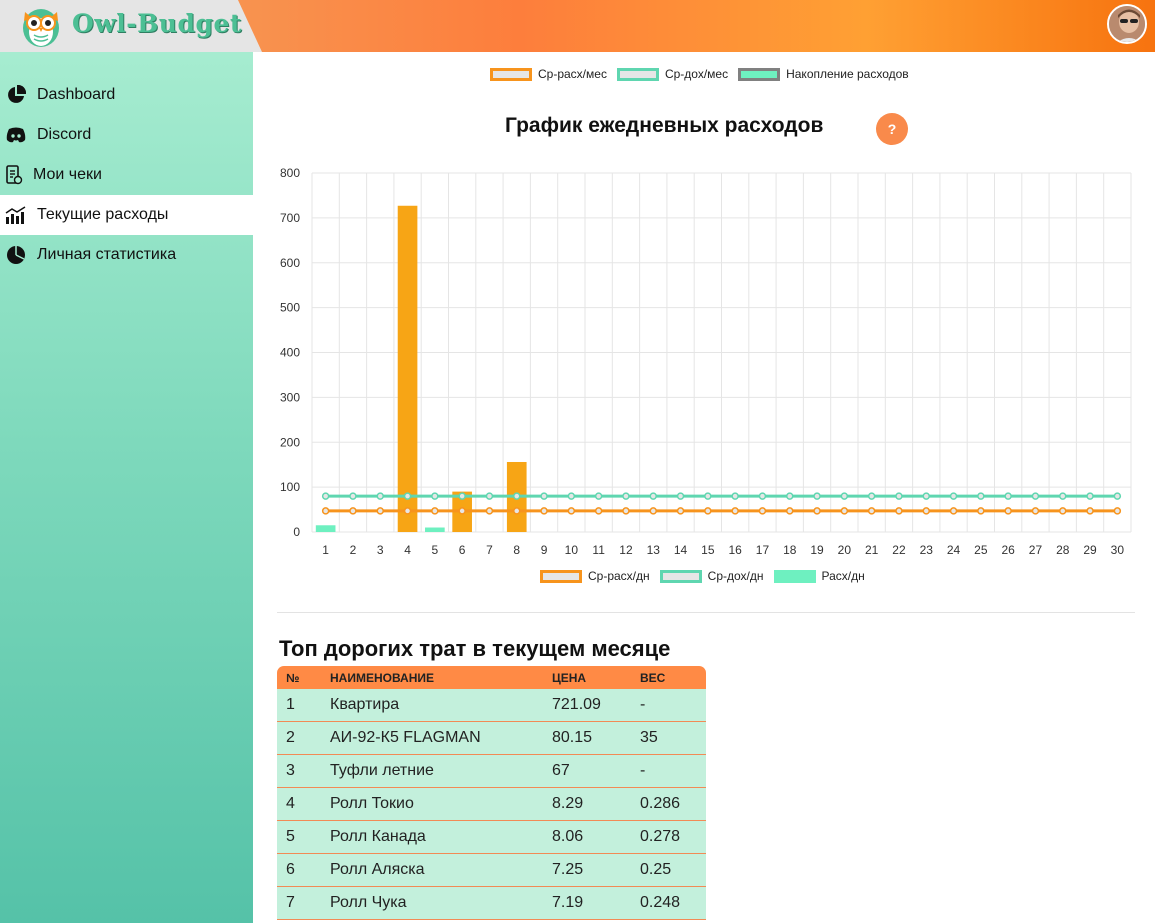 The width and height of the screenshot is (1155, 923). Describe the element at coordinates (441, 678) in the screenshot. I see `column-header: НАИМЕНОВАНИЕ` at that location.